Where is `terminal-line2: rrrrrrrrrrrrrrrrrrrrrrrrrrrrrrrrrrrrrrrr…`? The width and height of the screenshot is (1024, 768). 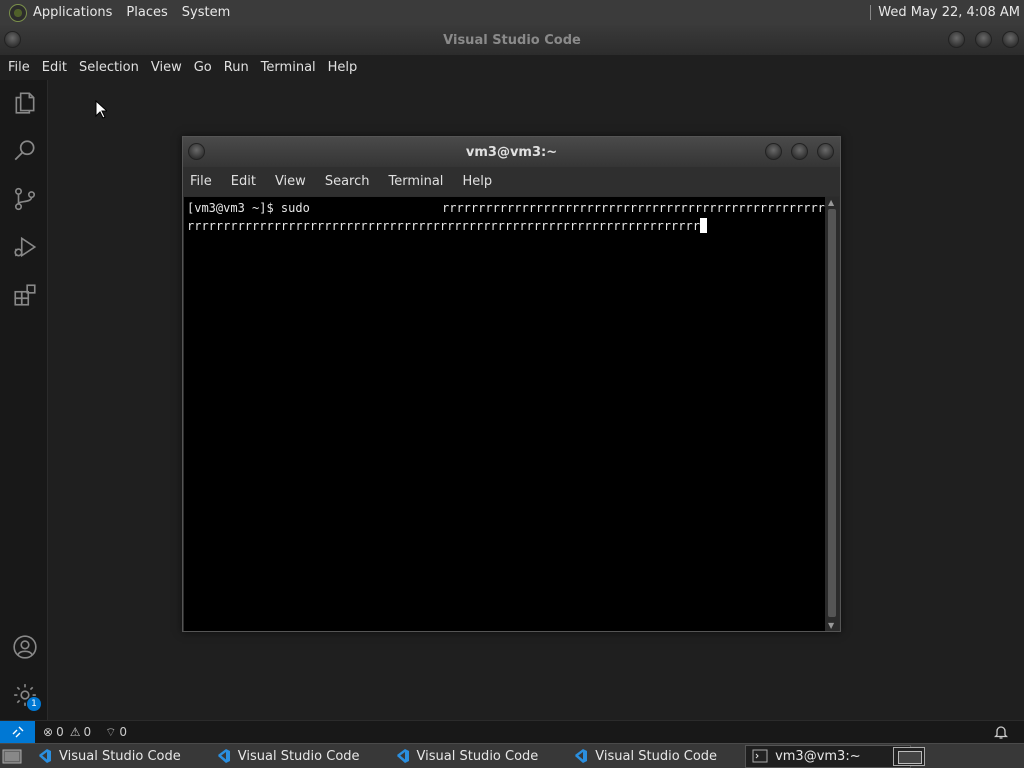 terminal-line2: rrrrrrrrrrrrrrrrrrrrrrrrrrrrrrrrrrrrrrrr… is located at coordinates (443, 226).